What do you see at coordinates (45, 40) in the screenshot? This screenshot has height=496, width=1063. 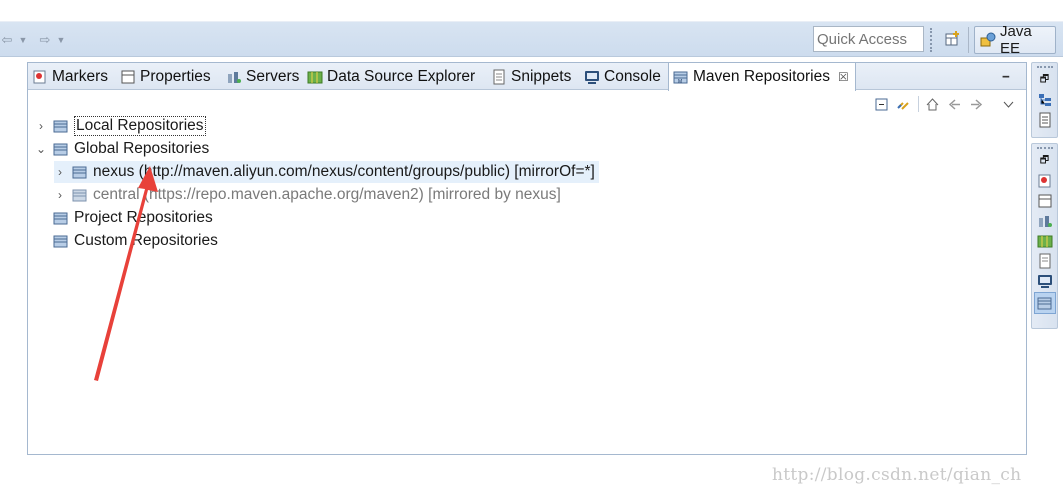 I see `forward-arrow-icon: ⇨` at bounding box center [45, 40].